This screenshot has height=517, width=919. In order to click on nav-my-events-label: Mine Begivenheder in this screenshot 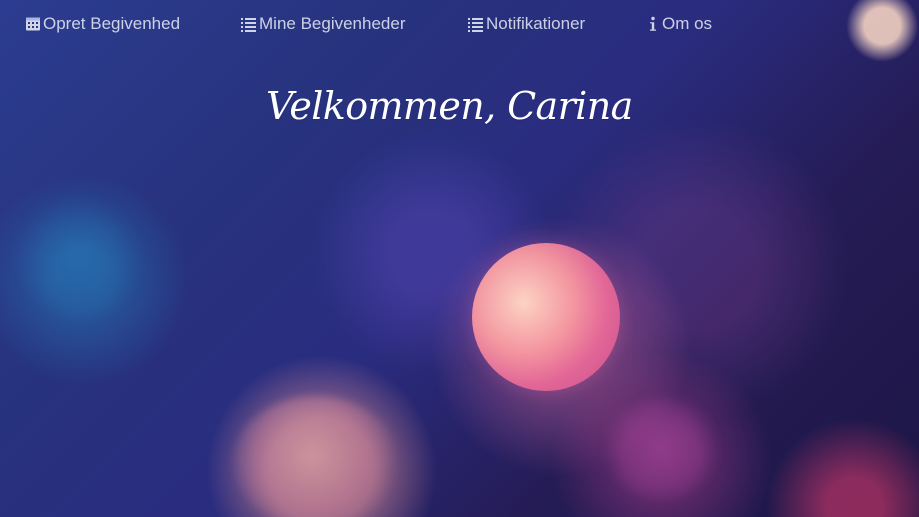, I will do `click(332, 23)`.